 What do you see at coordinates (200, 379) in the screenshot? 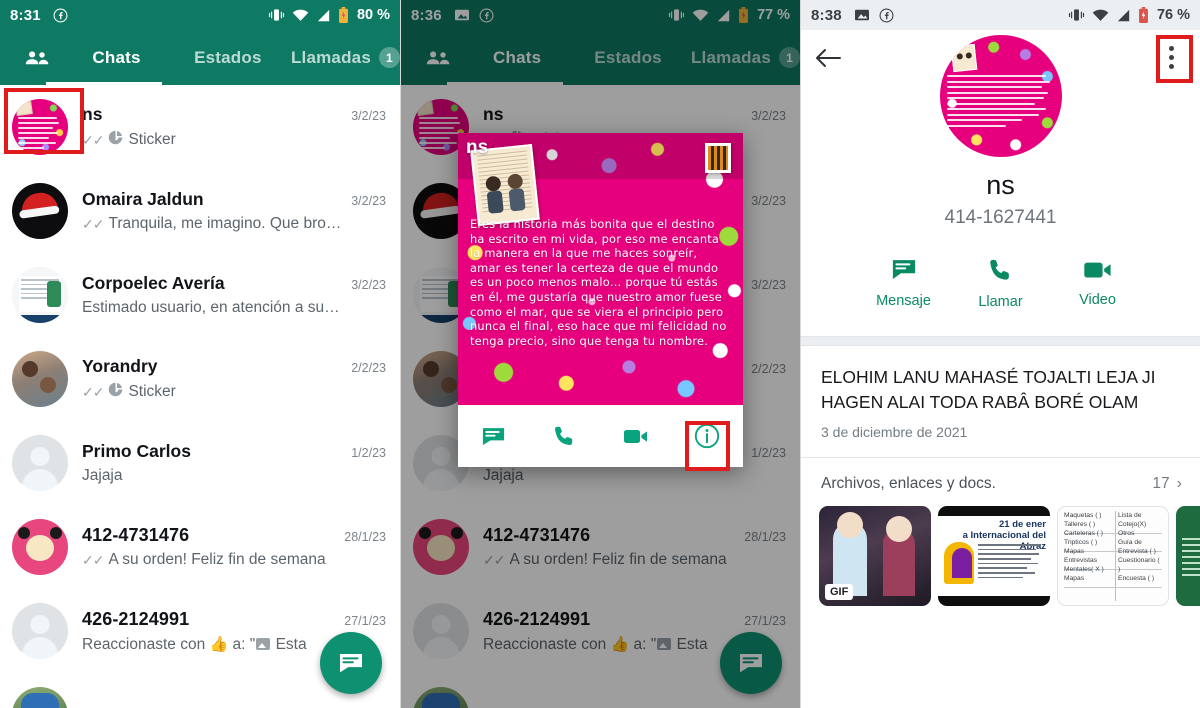
I see `list-item: Yorandry 2/2/23 ✓✓ Sticker` at bounding box center [200, 379].